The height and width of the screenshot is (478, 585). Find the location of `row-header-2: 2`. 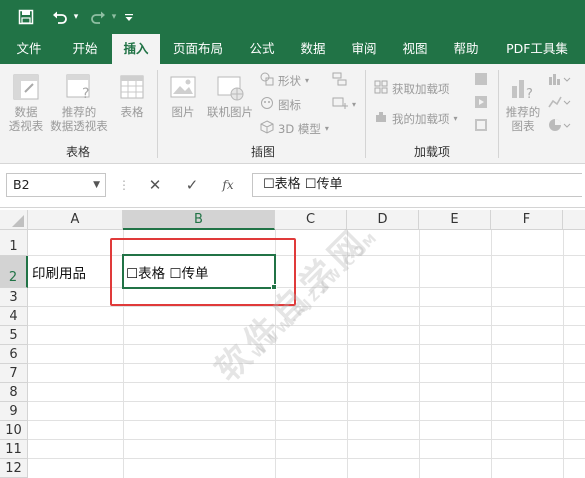

row-header-2: 2 is located at coordinates (14, 272).